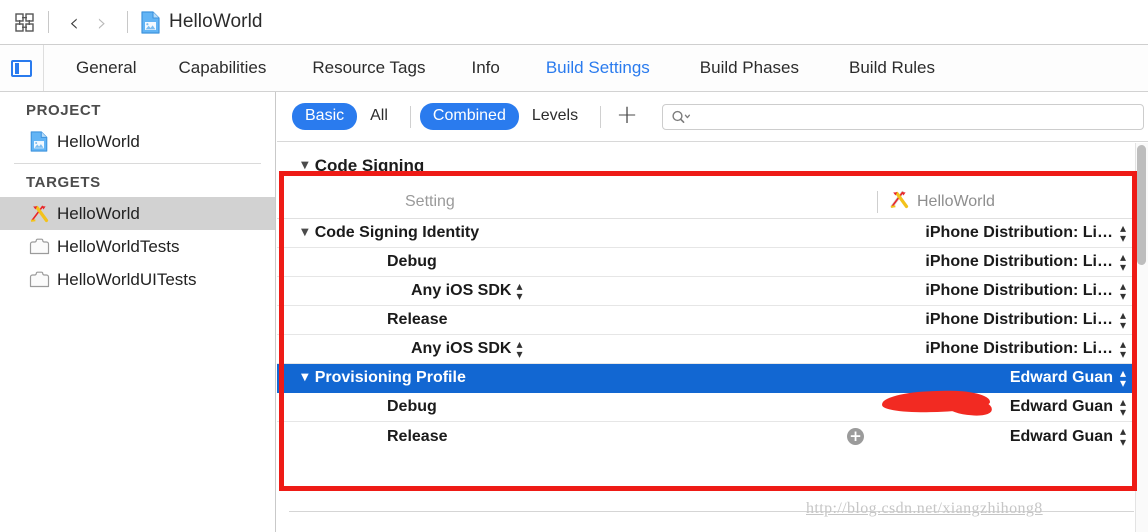 The image size is (1148, 532). What do you see at coordinates (681, 117) in the screenshot?
I see `search-icon` at bounding box center [681, 117].